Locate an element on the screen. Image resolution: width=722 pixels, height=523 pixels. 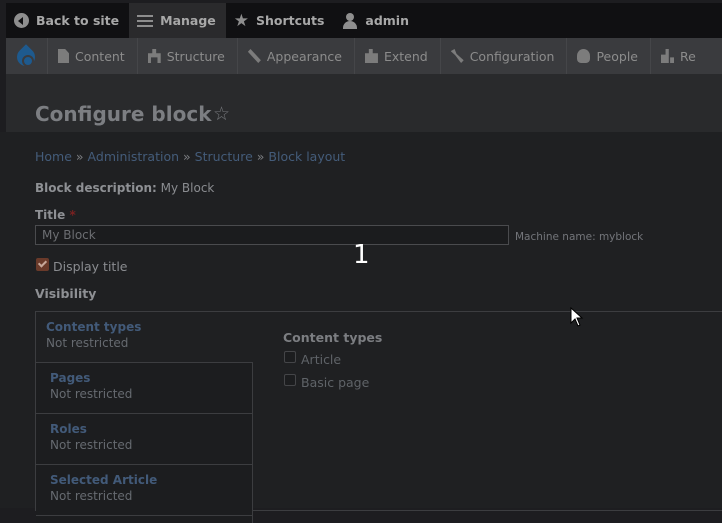
mouse-cursor-icon is located at coordinates (577, 317).